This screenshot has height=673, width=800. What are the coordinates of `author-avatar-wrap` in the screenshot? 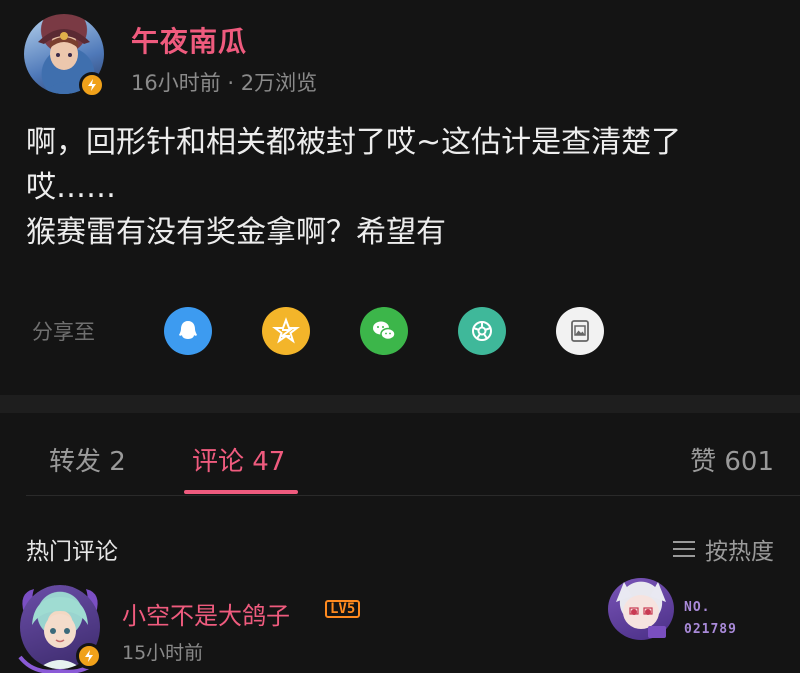 It's located at (65, 56).